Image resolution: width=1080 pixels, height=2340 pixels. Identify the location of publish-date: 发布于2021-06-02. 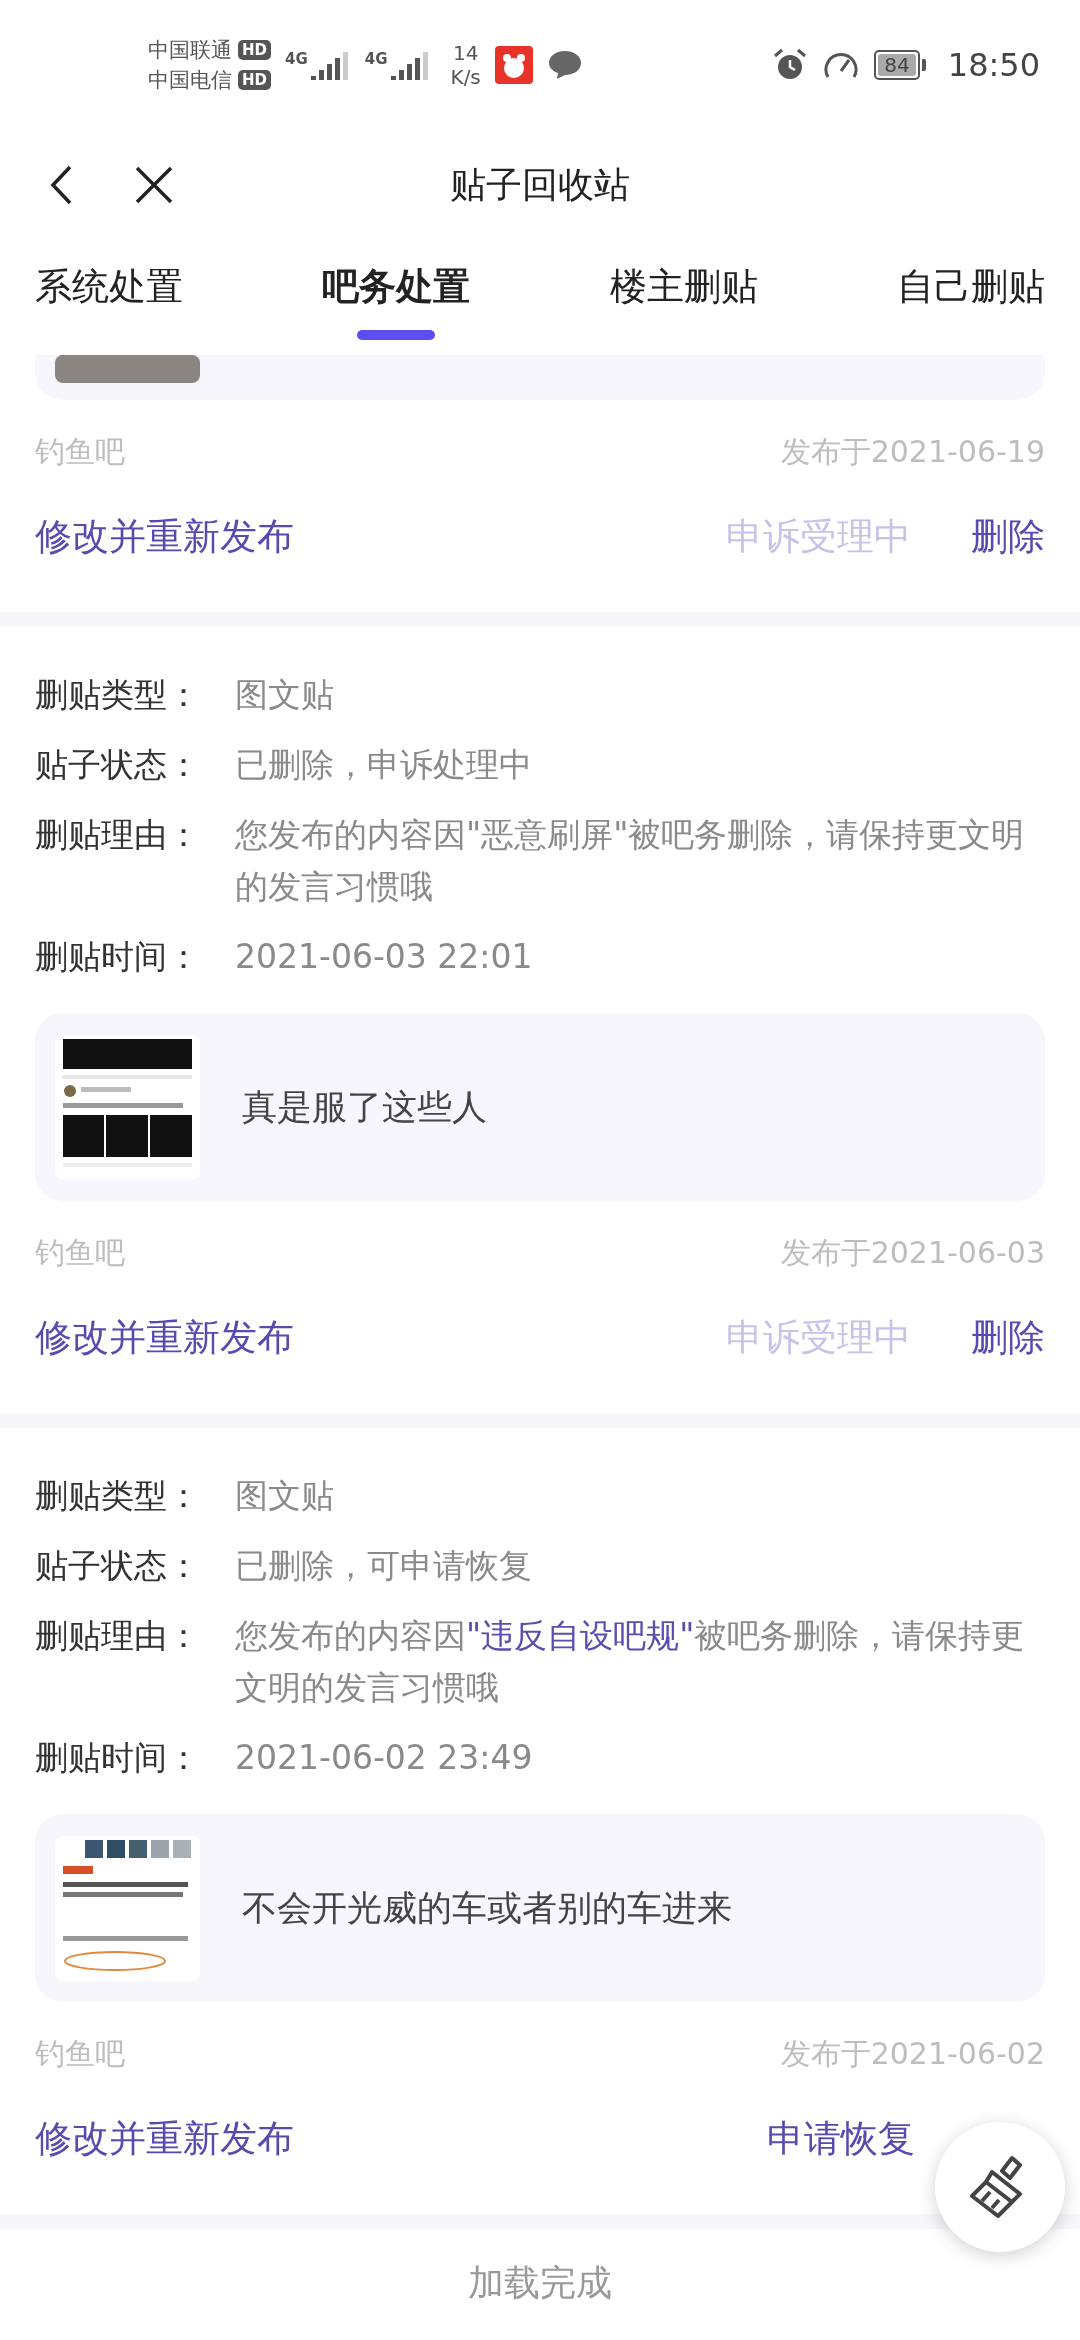
(912, 2053).